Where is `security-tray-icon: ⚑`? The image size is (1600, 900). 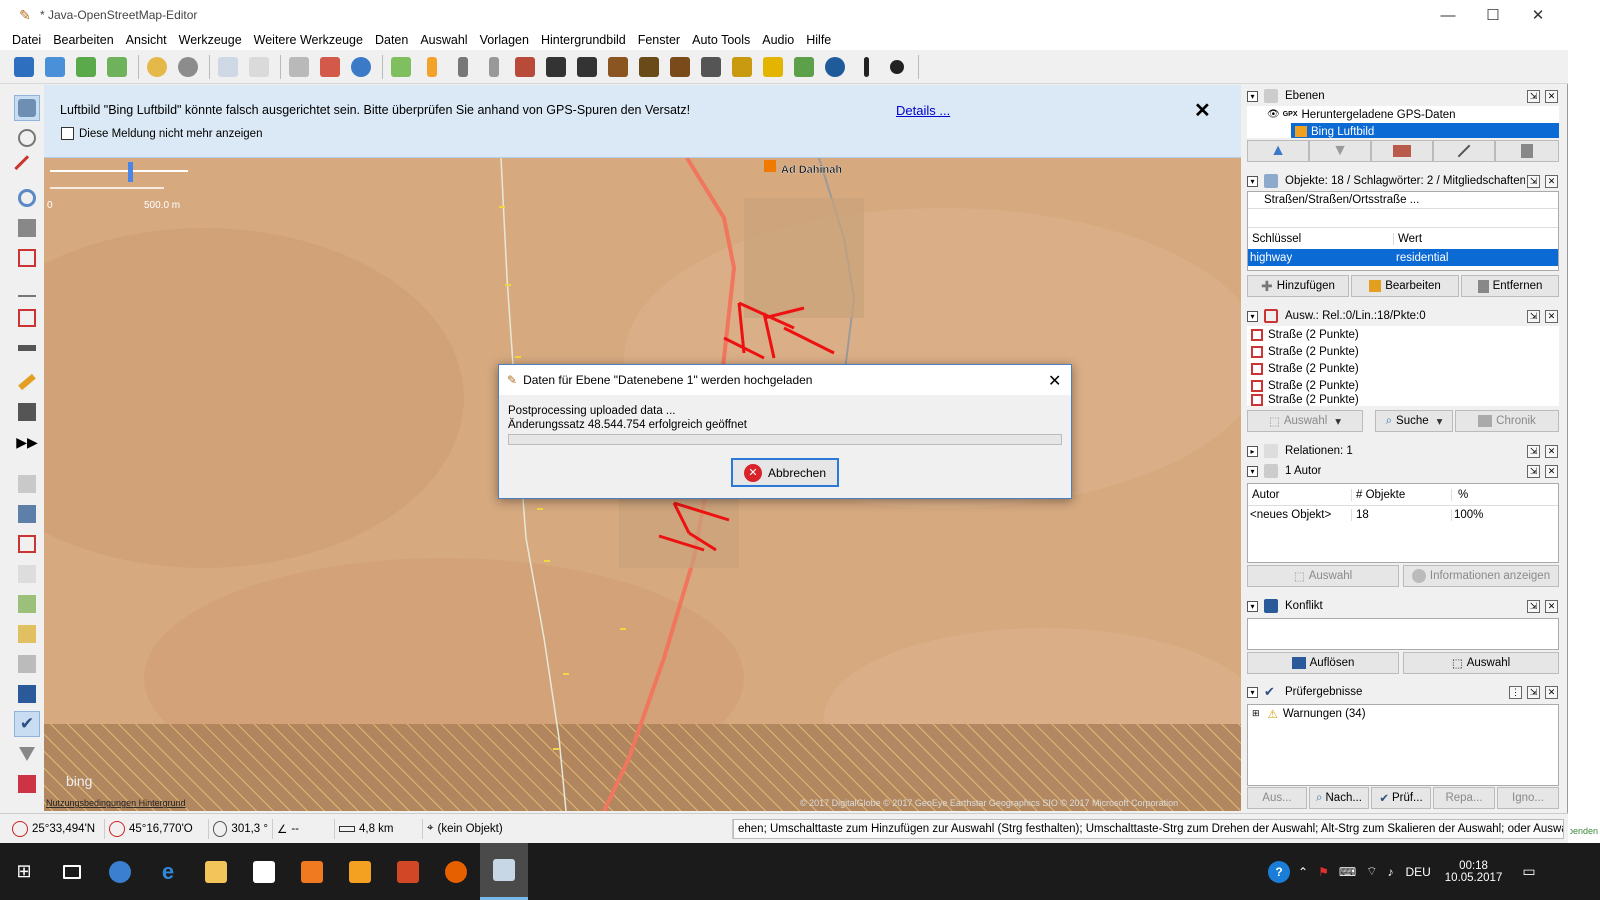
security-tray-icon: ⚑ is located at coordinates (1323, 872).